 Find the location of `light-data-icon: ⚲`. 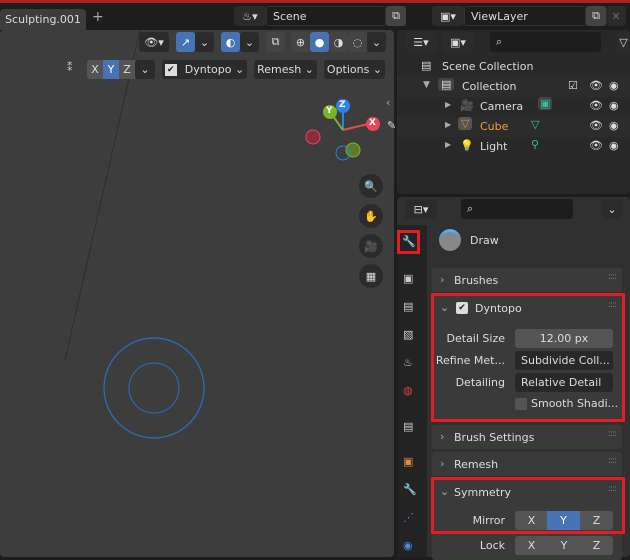

light-data-icon: ⚲ is located at coordinates (535, 144).